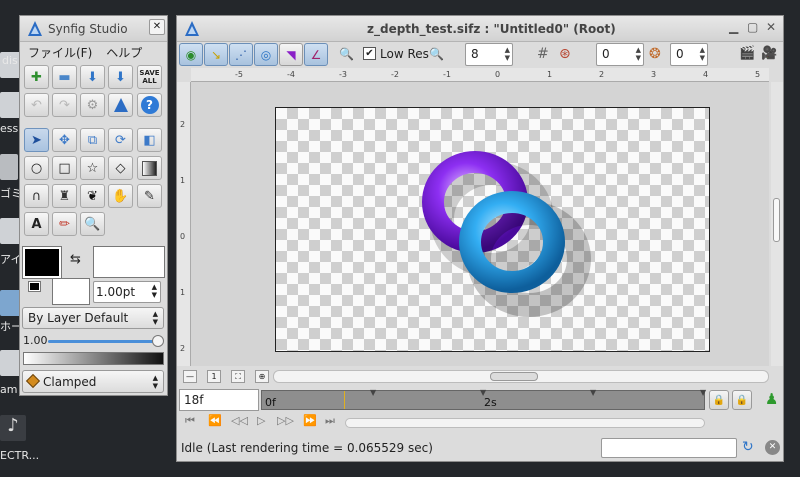  What do you see at coordinates (64, 140) in the screenshot?
I see `smooth-move-tool: ✥` at bounding box center [64, 140].